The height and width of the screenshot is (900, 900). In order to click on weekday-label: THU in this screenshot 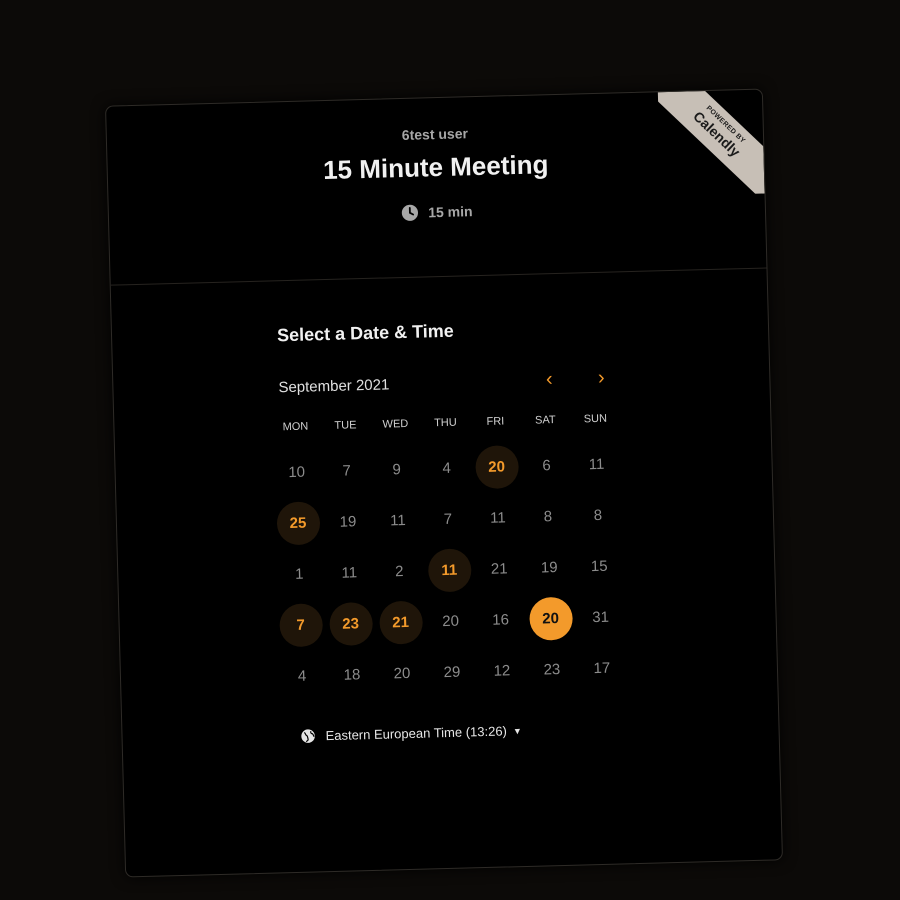, I will do `click(445, 423)`.